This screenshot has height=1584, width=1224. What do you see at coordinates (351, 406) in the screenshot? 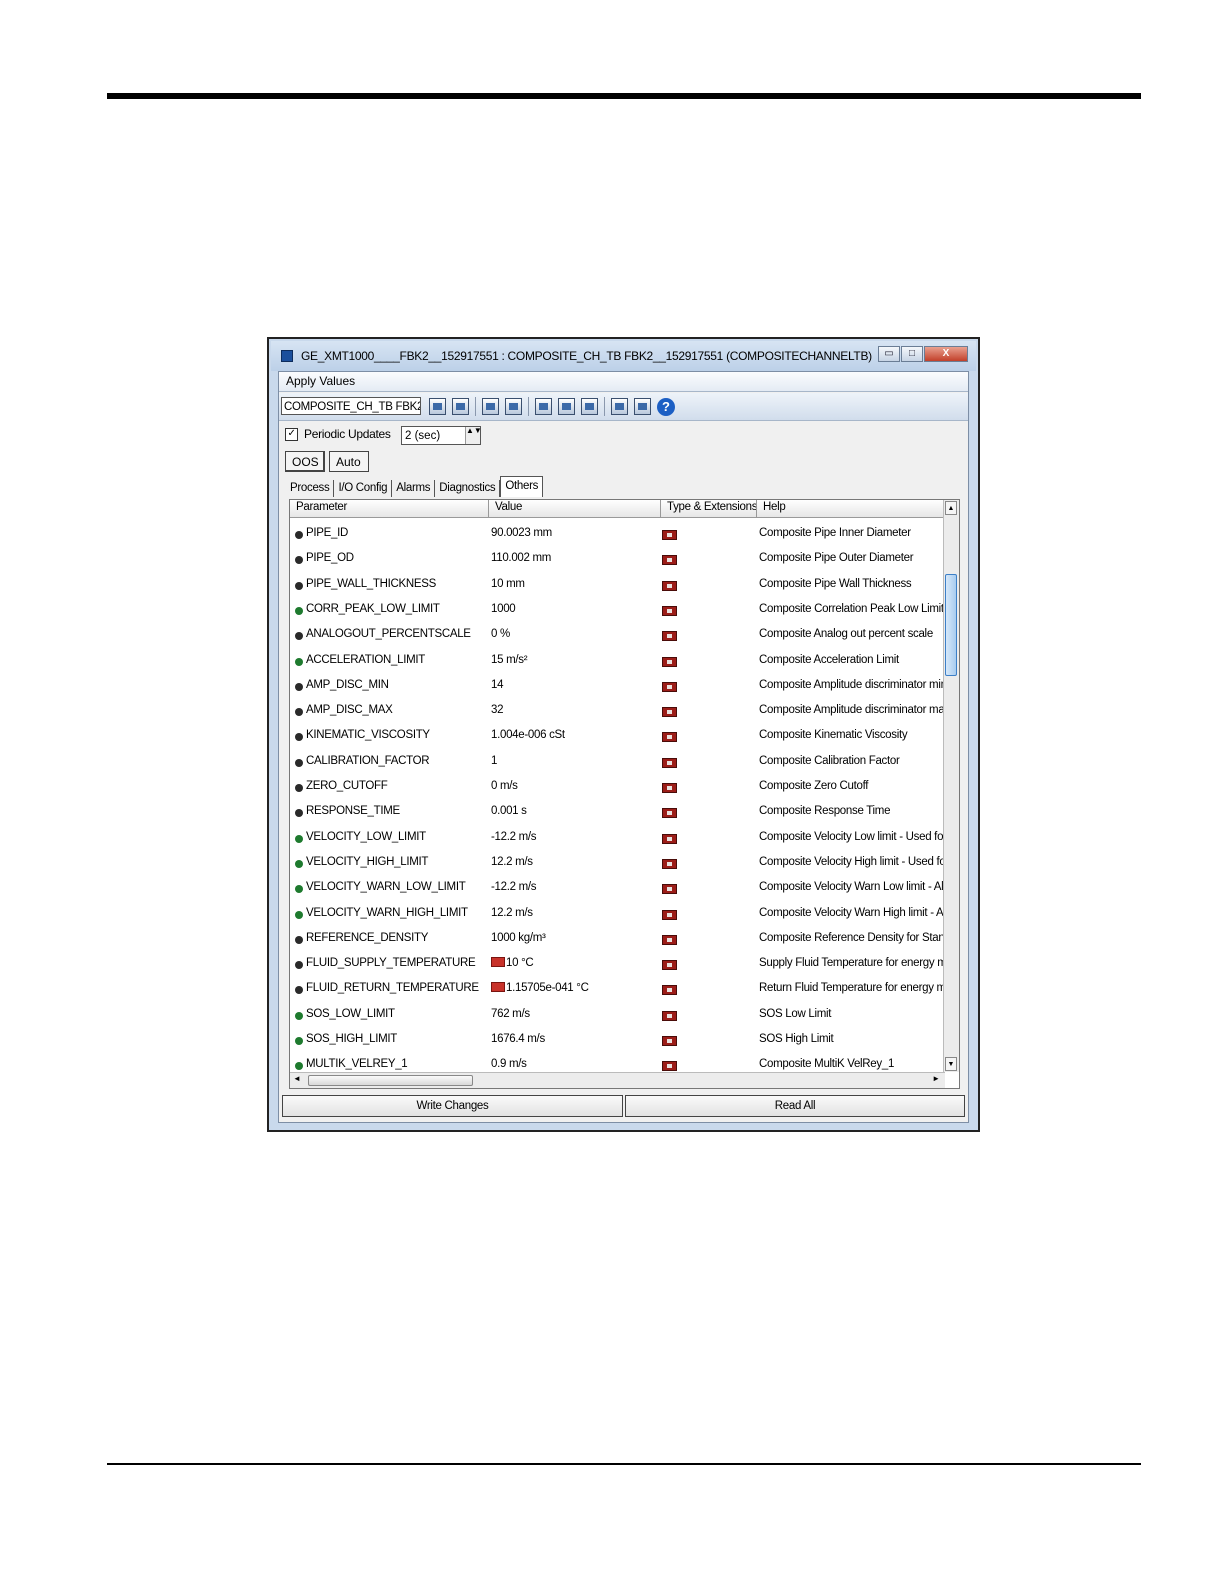
I see `block-selector: COMPOSITE_CH_TB FBK2_` at bounding box center [351, 406].